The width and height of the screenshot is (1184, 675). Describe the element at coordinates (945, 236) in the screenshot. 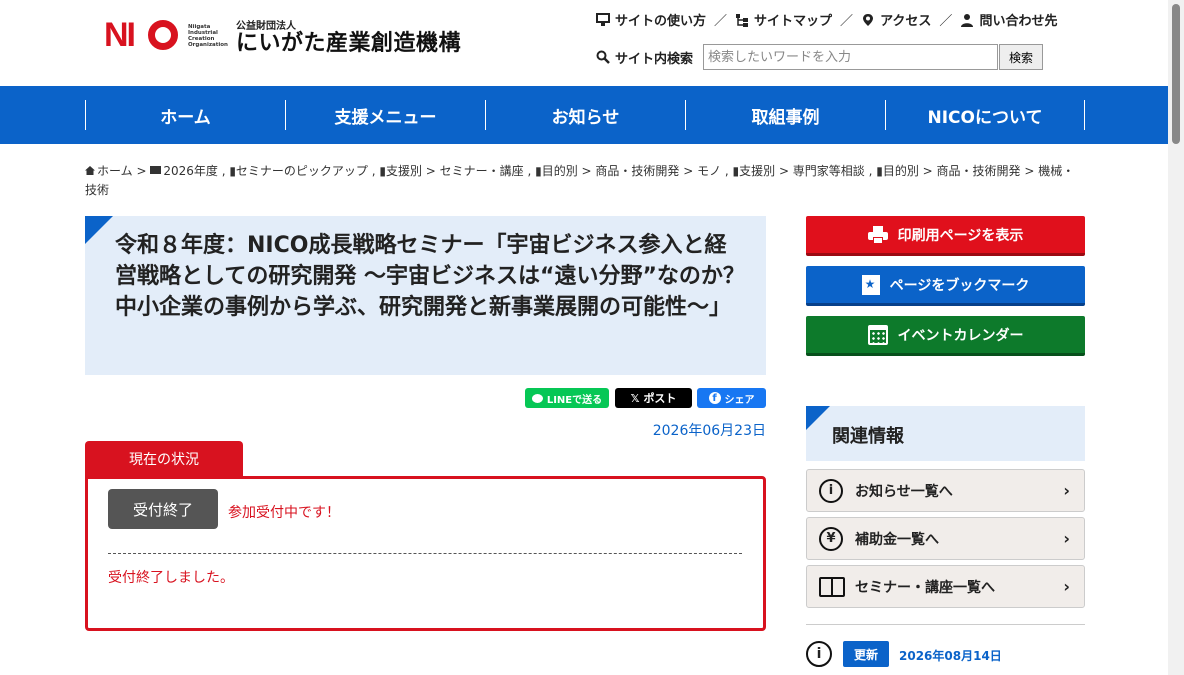

I see `print-page-button: 印刷用ページを表示` at that location.